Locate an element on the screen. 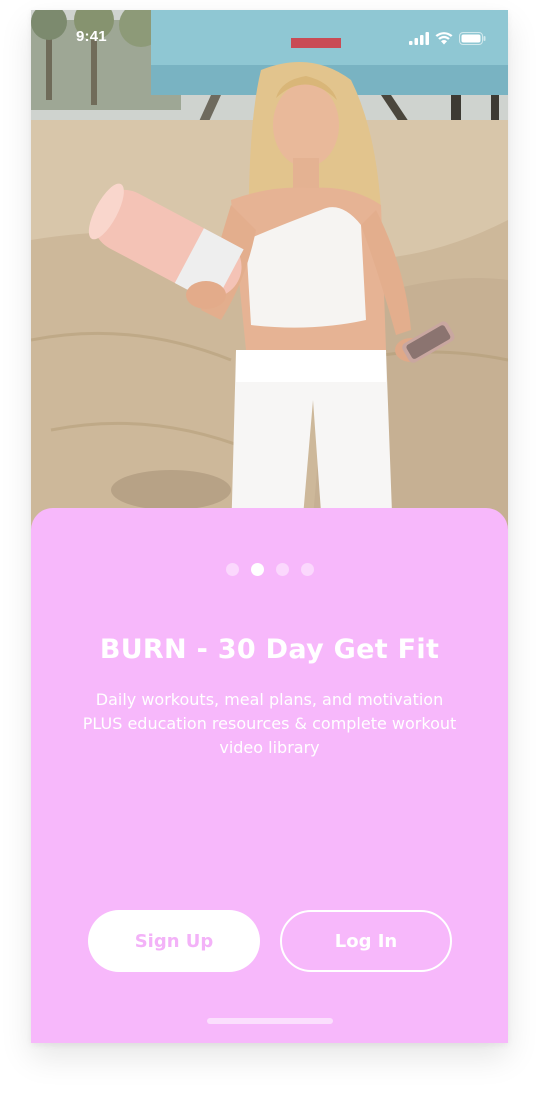  sign-up-button: Sign Up is located at coordinates (174, 941).